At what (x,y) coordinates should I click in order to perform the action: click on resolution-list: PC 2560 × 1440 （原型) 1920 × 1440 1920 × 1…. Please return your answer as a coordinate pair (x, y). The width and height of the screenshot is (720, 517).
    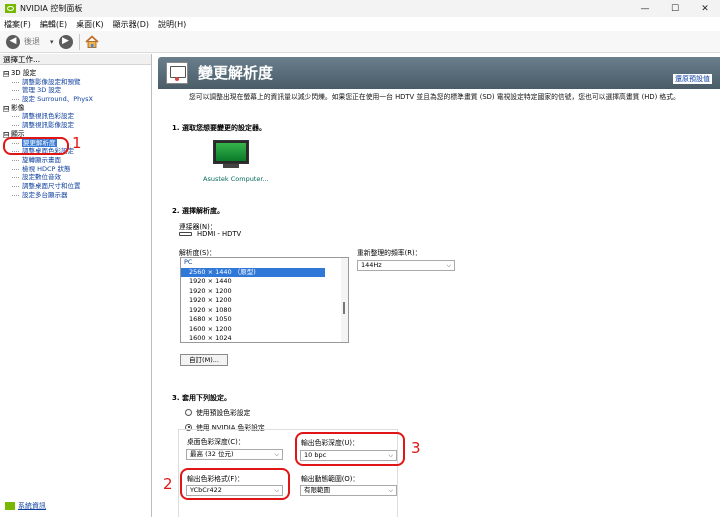
    Looking at the image, I should click on (264, 300).